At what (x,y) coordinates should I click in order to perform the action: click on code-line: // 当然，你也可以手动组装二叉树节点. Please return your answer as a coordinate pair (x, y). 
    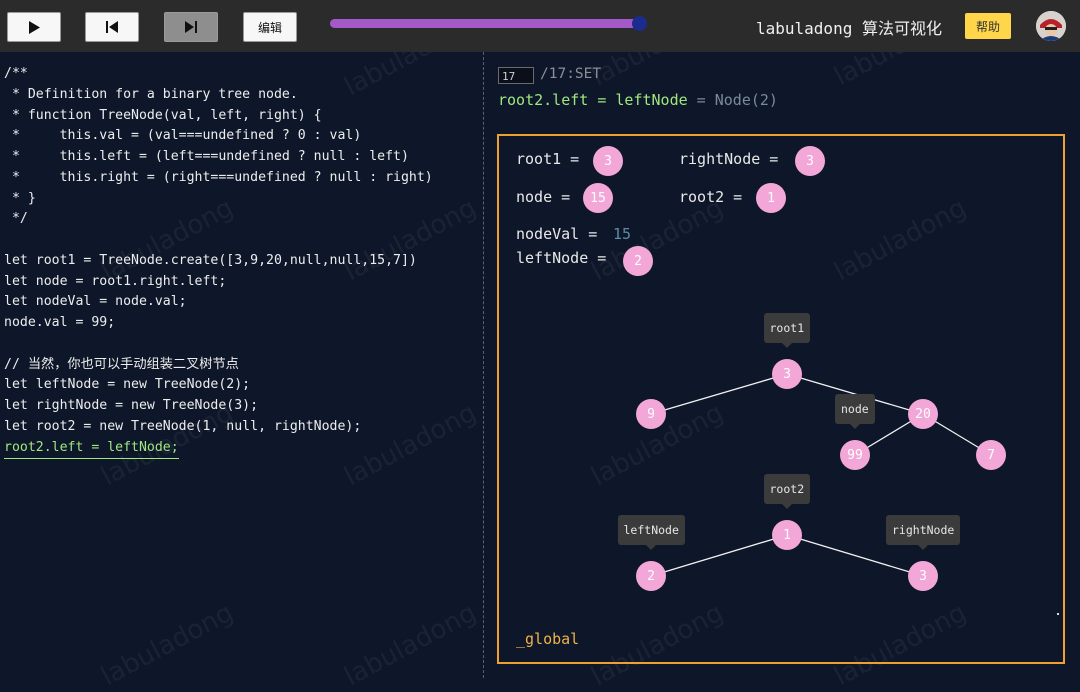
    Looking at the image, I should click on (121, 364).